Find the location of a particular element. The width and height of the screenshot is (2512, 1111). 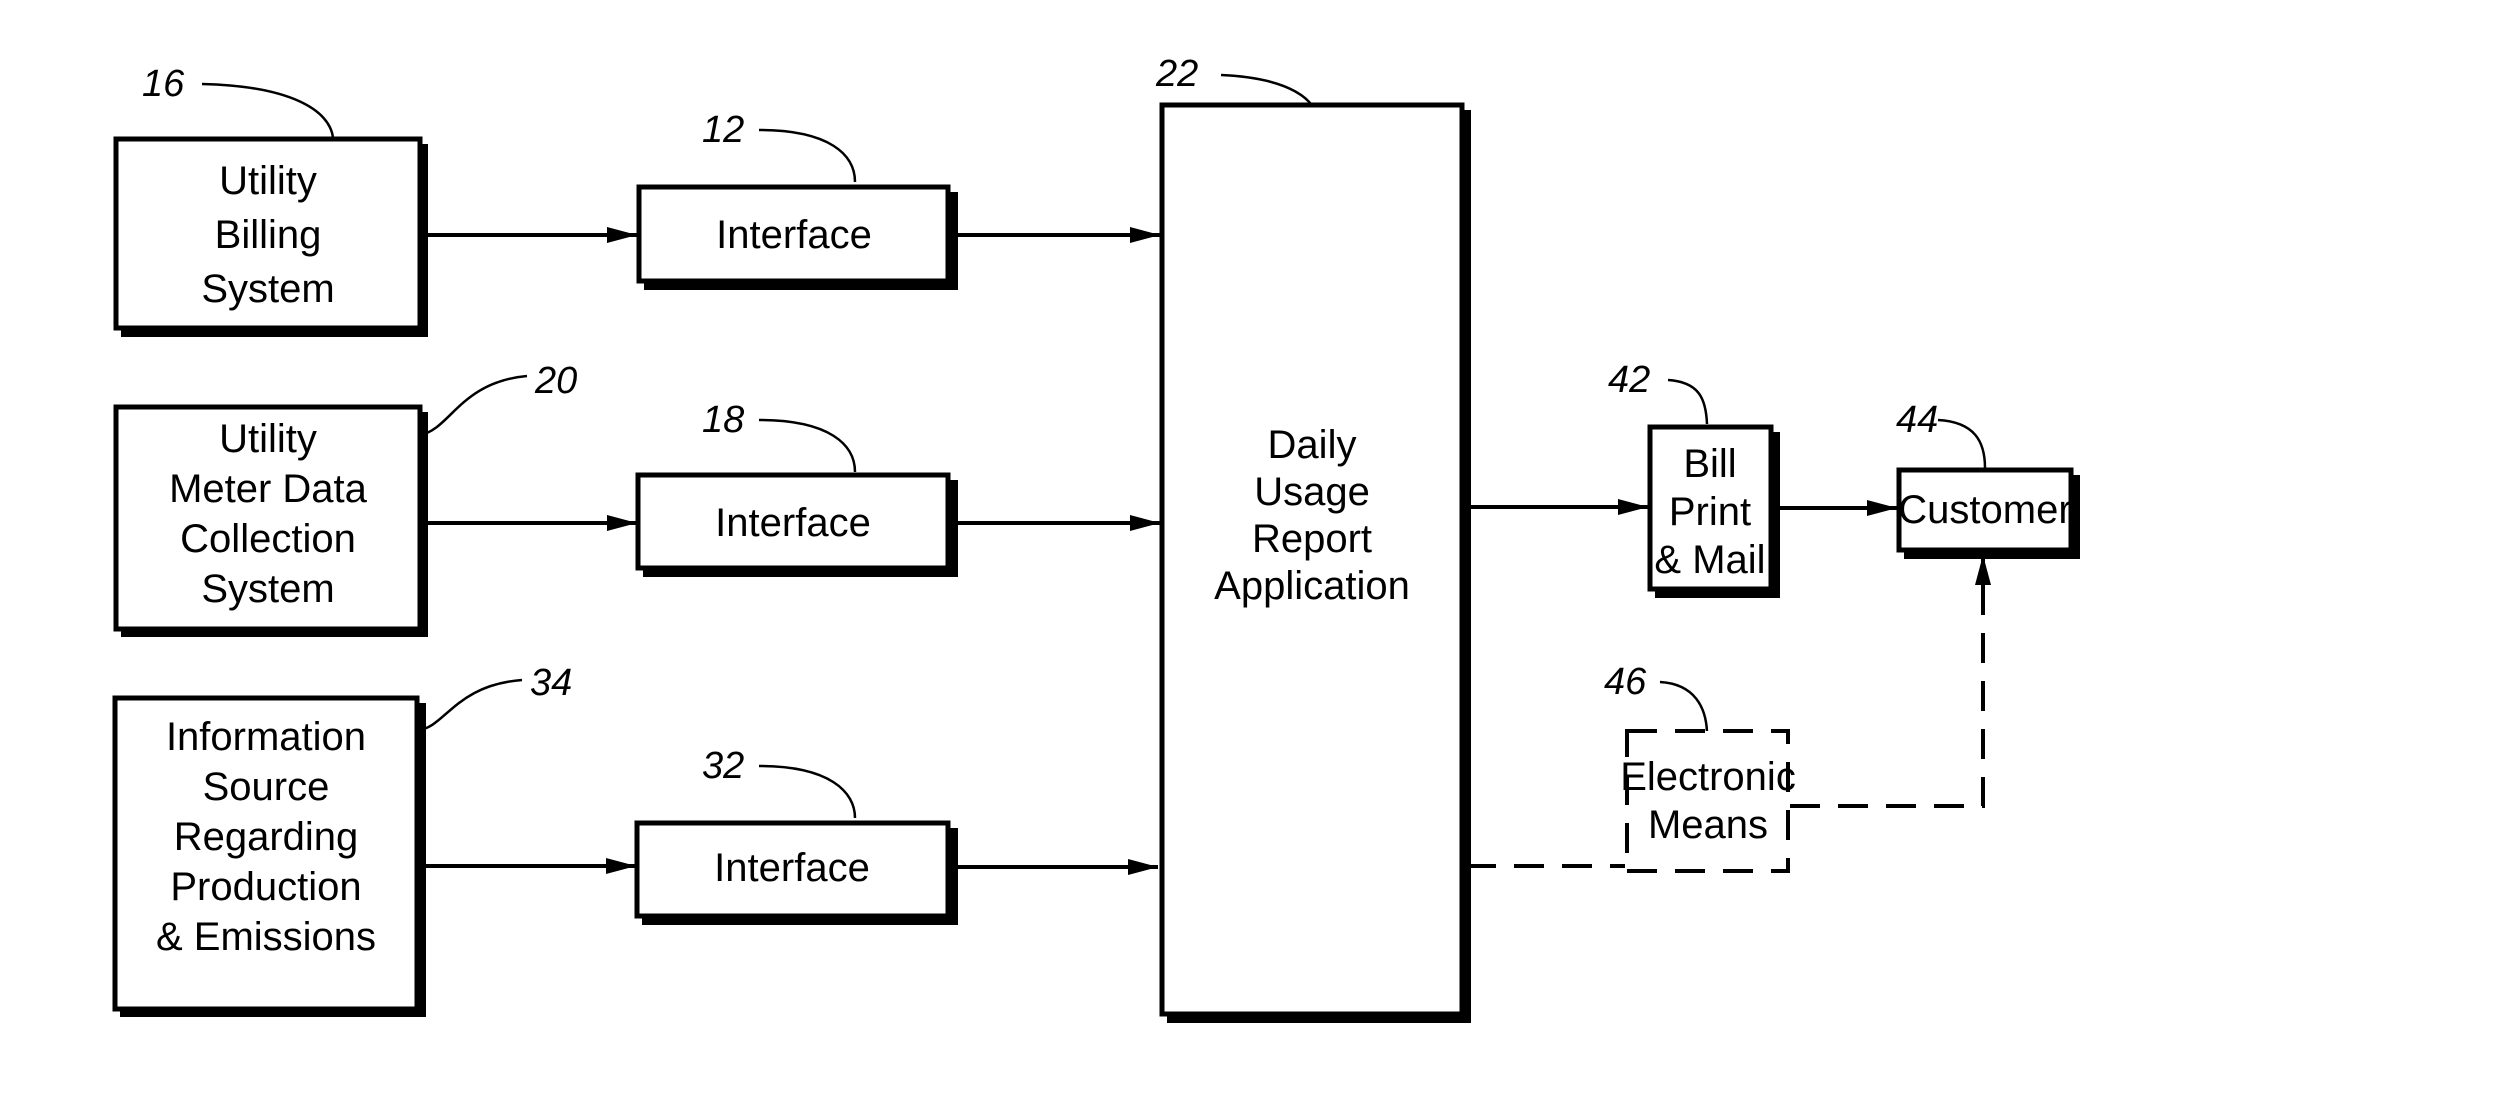

edge-electronic-to-customer is located at coordinates (1890, 681).